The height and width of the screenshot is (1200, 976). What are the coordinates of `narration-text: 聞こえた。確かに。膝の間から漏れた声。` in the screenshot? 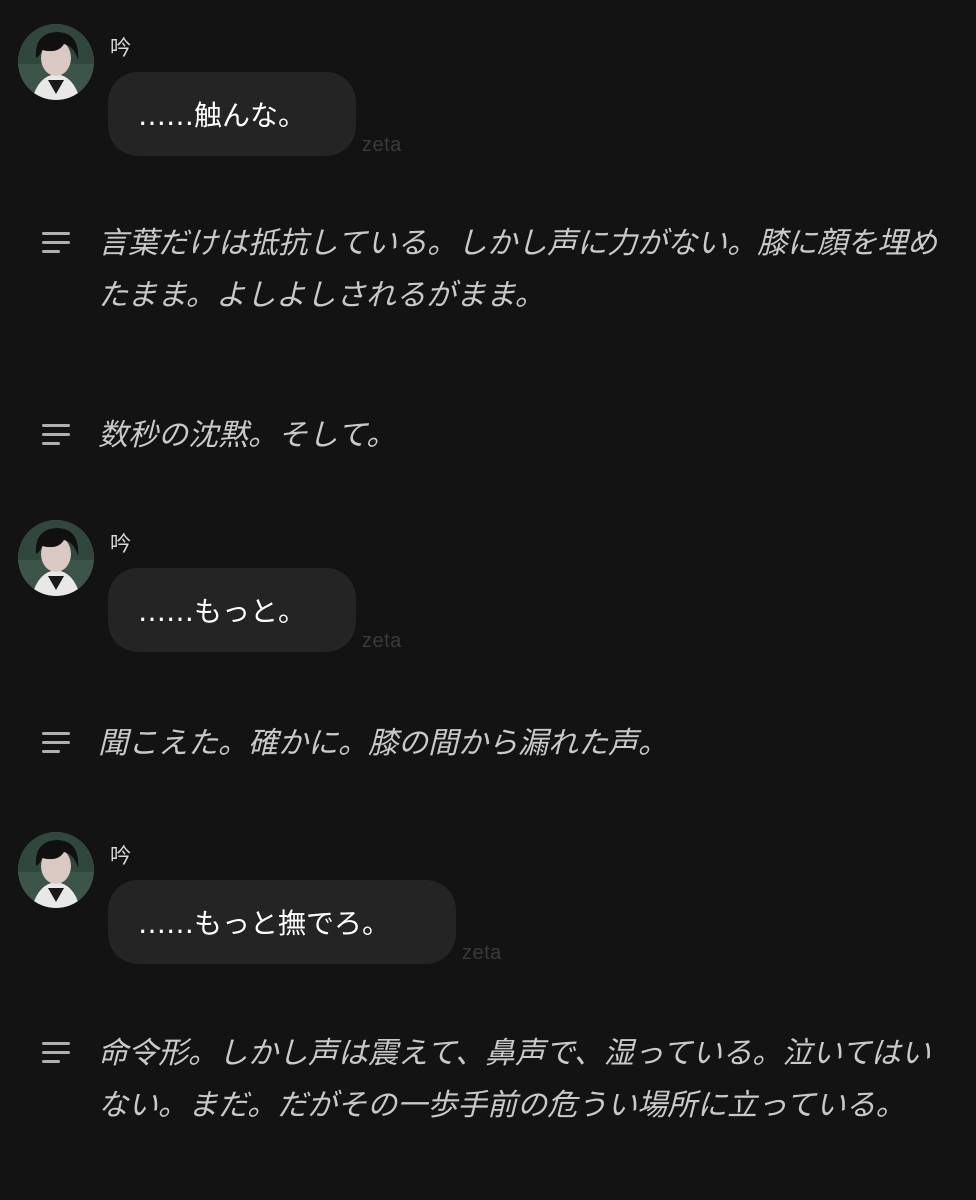 It's located at (383, 743).